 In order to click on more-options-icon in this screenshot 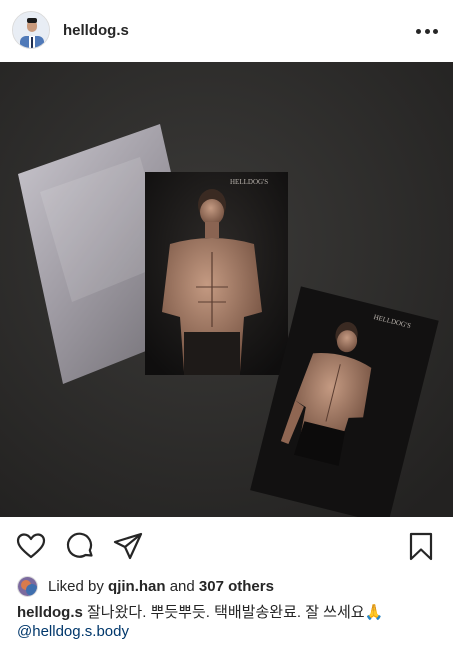, I will do `click(427, 32)`.